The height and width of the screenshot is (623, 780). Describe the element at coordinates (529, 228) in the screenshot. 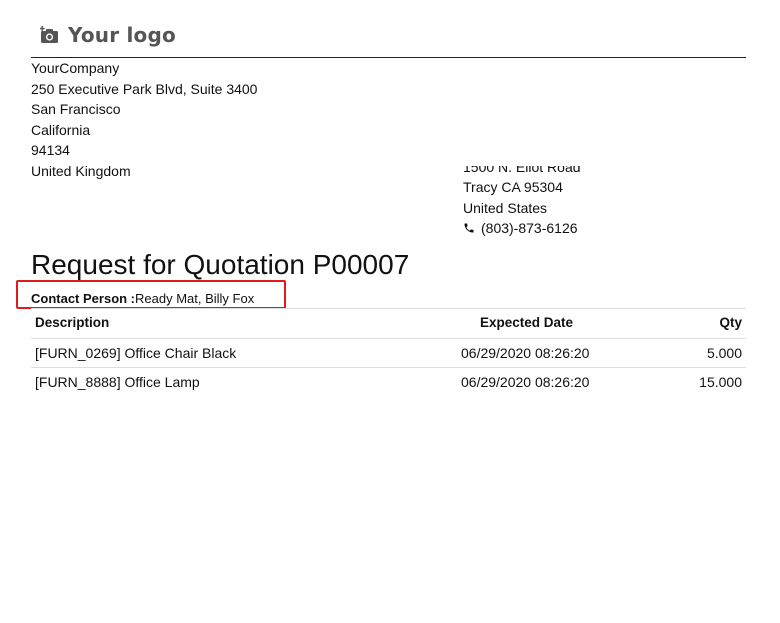

I see `vendor-phone: (803)-873-6126` at that location.